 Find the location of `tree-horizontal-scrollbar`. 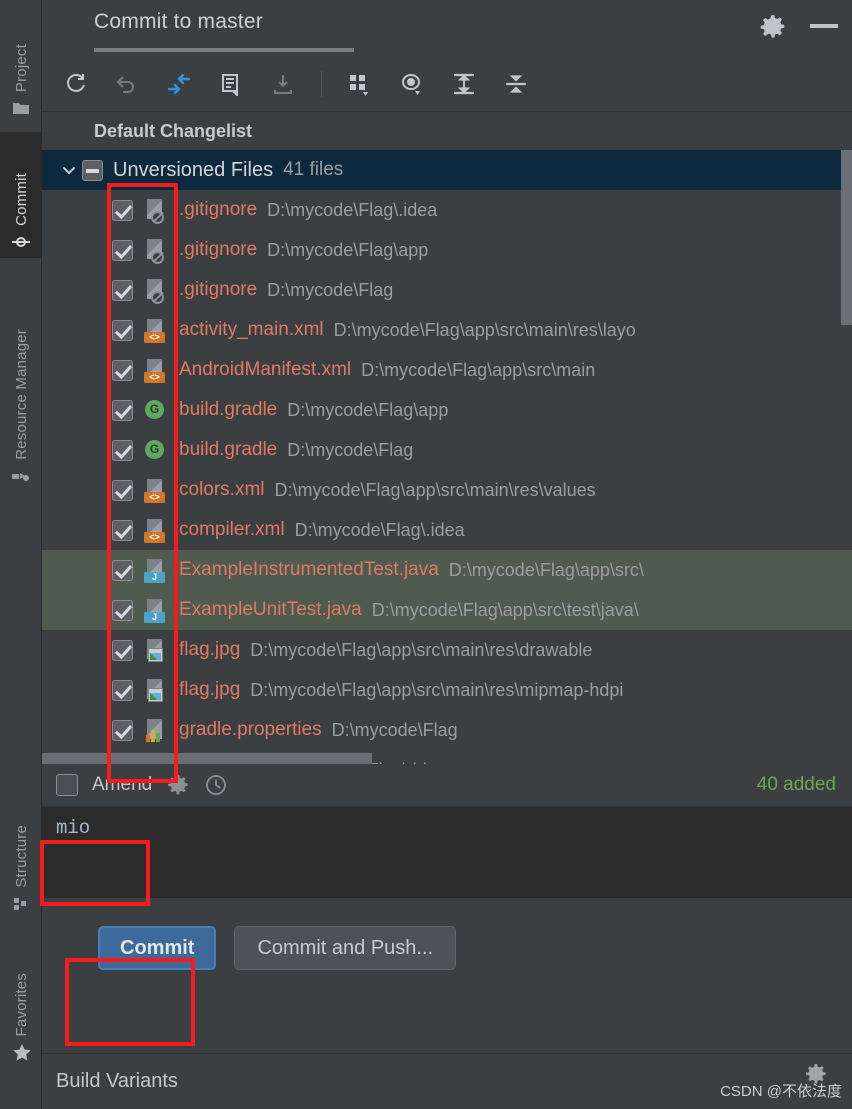

tree-horizontal-scrollbar is located at coordinates (447, 758).